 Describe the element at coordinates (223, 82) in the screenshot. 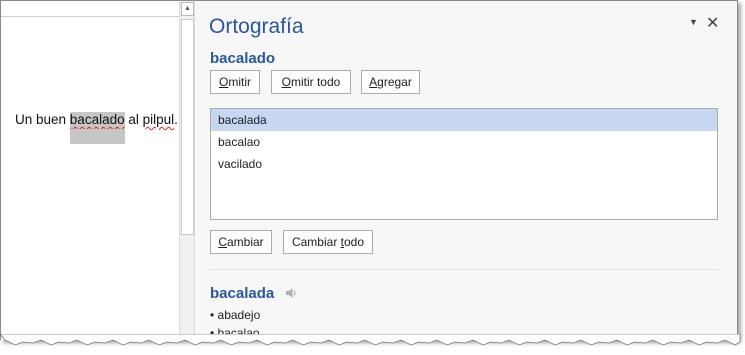

I see `ignore-button-accel: O` at that location.